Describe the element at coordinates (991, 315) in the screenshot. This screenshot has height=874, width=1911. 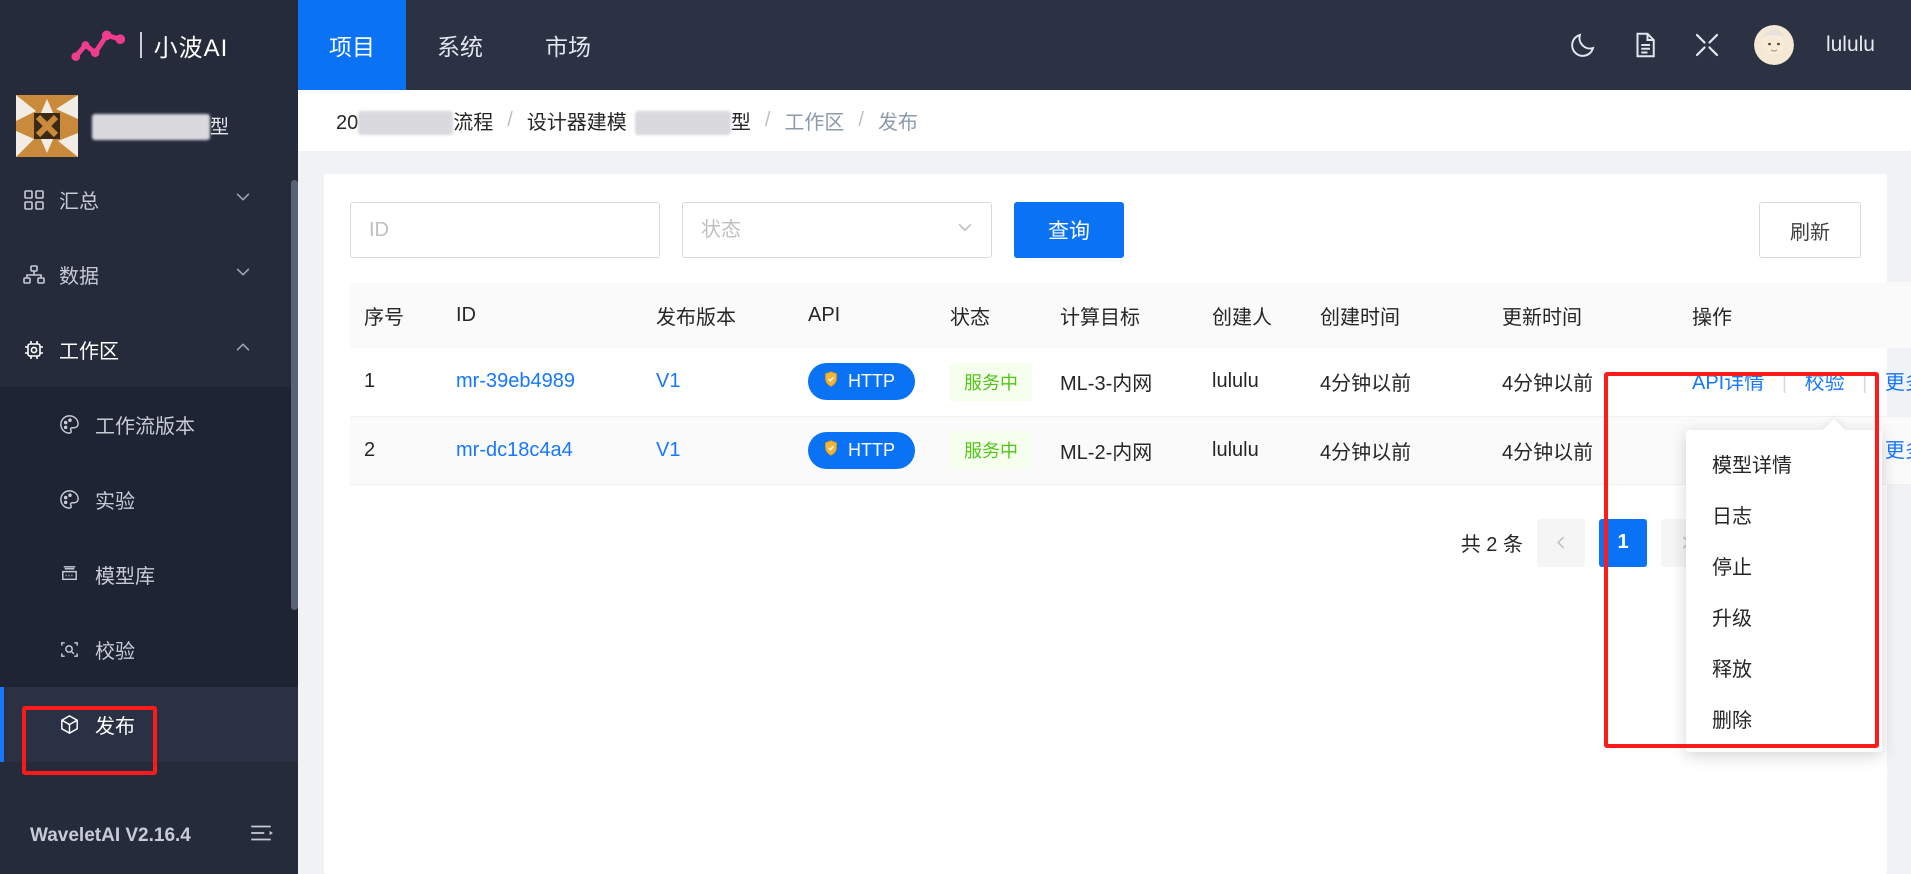
I see `col-status: 状态` at that location.